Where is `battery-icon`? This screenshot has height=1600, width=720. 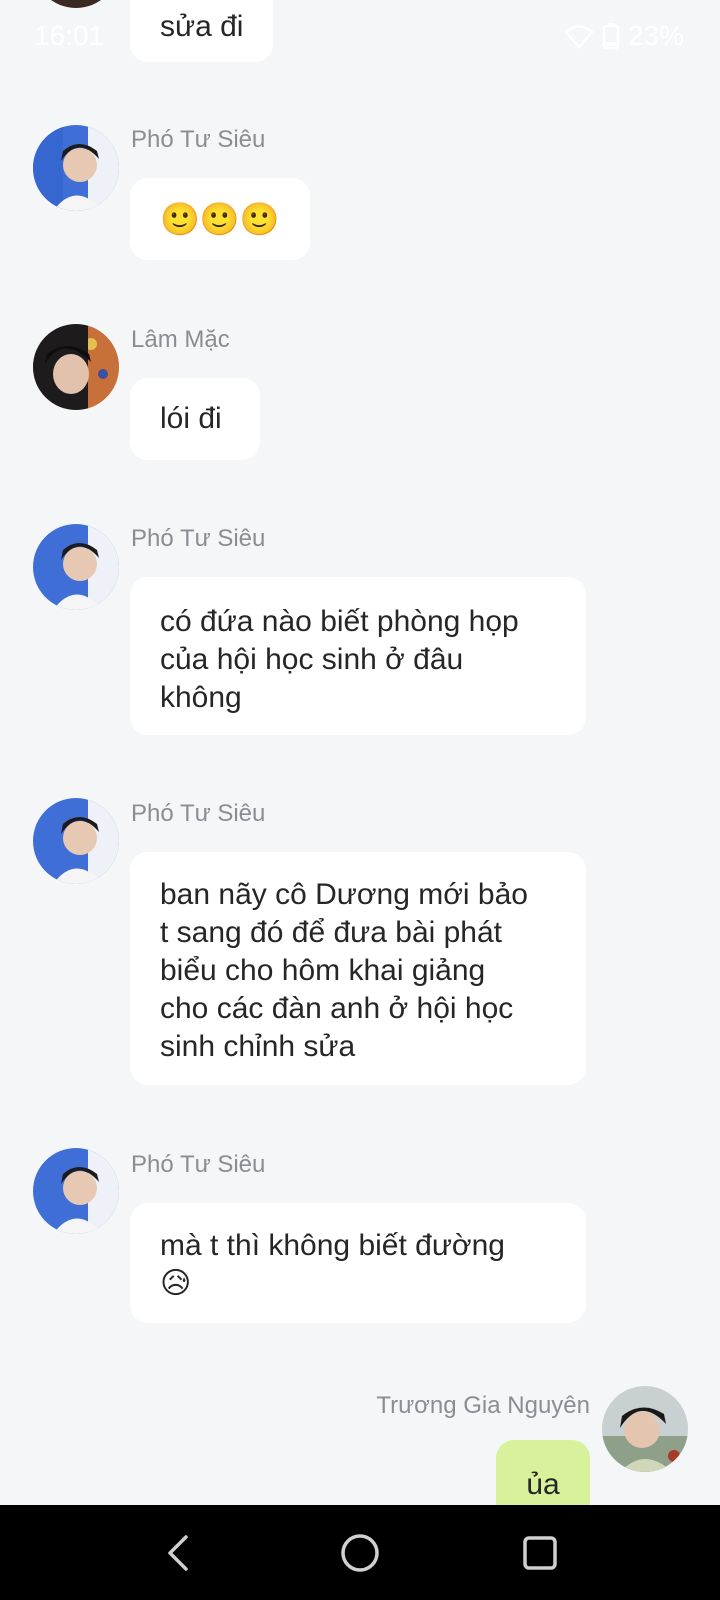
battery-icon is located at coordinates (611, 36).